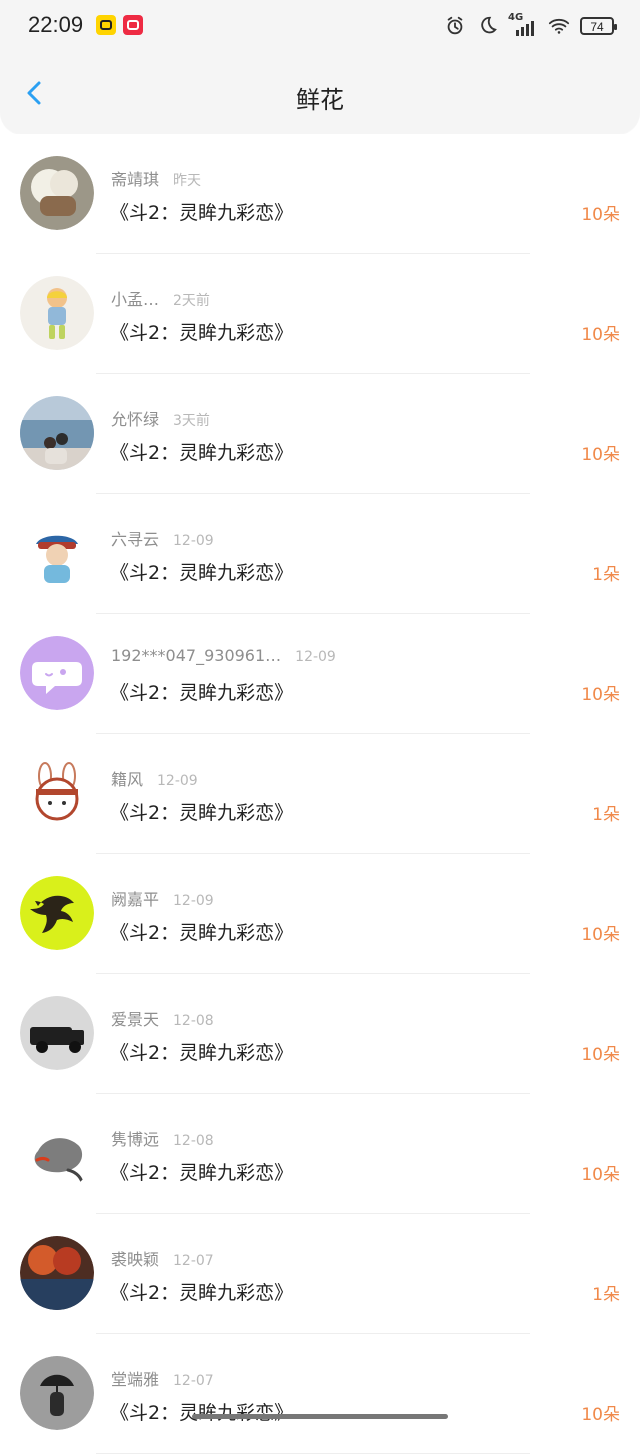 This screenshot has width=640, height=1454. I want to click on timestamp: 3天前, so click(191, 421).